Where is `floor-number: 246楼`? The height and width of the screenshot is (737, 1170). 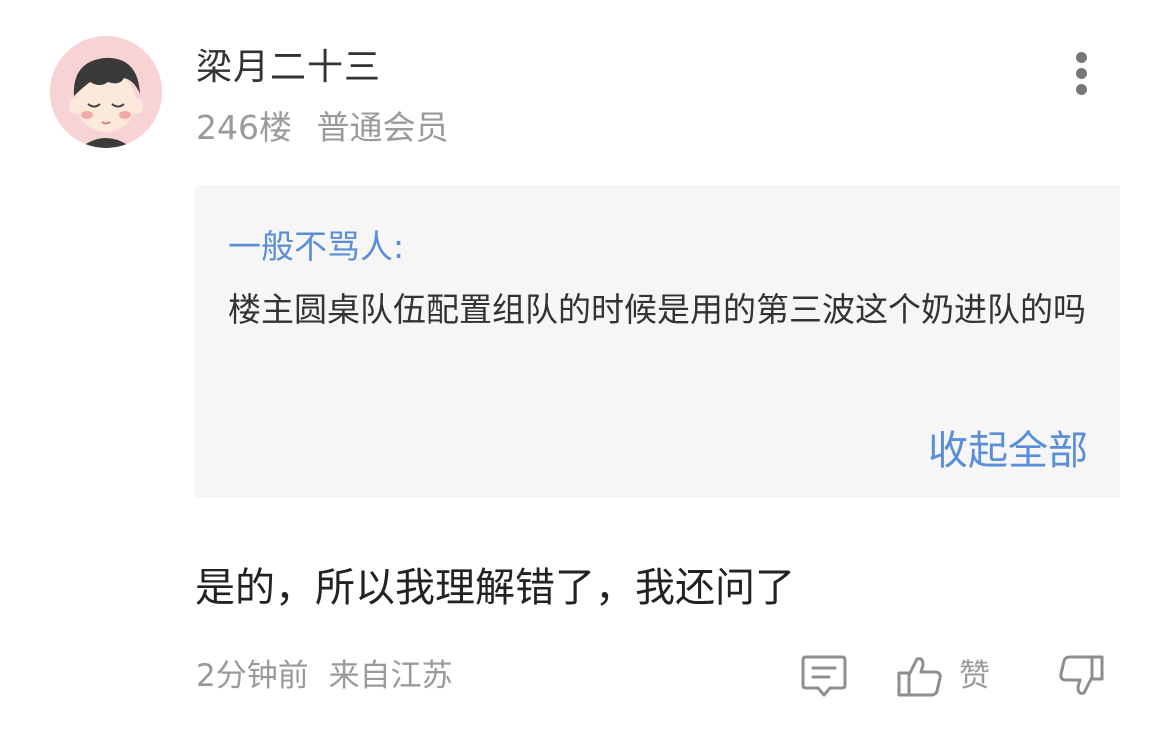 floor-number: 246楼 is located at coordinates (244, 127).